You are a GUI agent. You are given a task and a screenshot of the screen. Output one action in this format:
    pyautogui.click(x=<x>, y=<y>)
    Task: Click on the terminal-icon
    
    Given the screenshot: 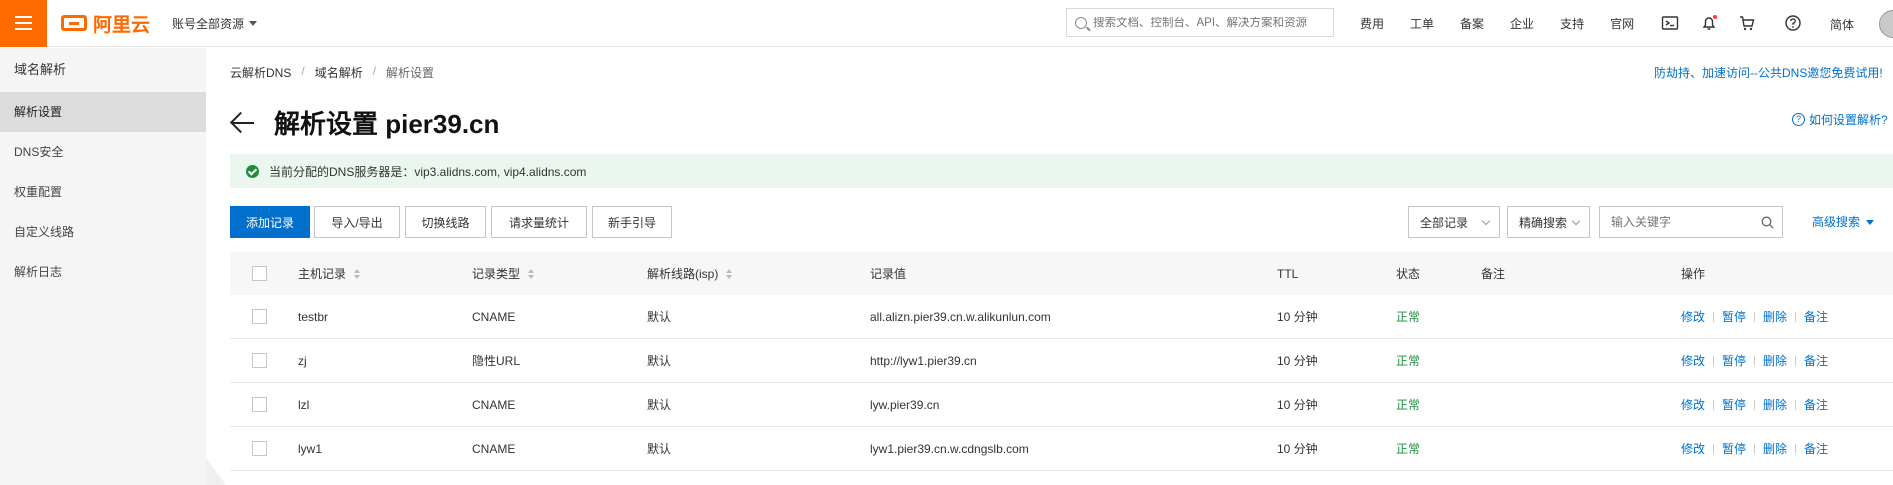 What is the action you would take?
    pyautogui.click(x=1670, y=23)
    